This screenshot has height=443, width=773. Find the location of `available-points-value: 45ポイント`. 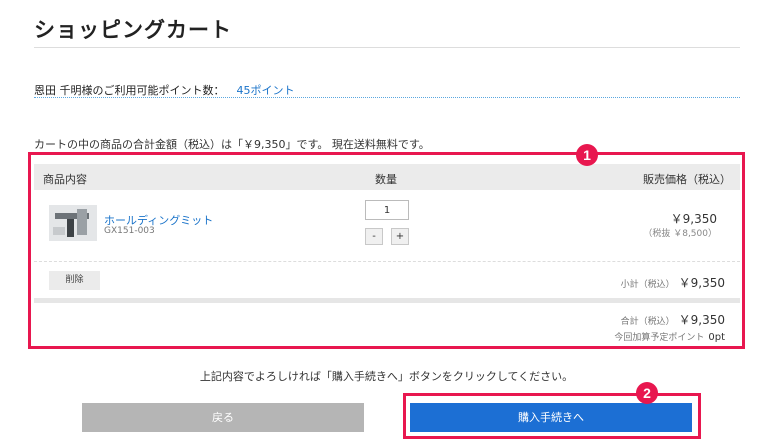

available-points-value: 45ポイント is located at coordinates (265, 90).